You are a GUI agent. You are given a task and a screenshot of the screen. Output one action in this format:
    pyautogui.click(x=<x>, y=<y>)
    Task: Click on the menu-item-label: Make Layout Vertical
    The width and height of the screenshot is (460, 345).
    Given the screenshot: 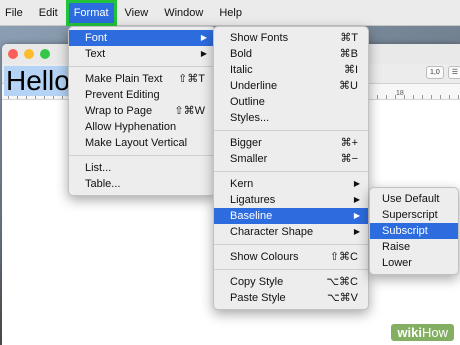 What is the action you would take?
    pyautogui.click(x=136, y=143)
    